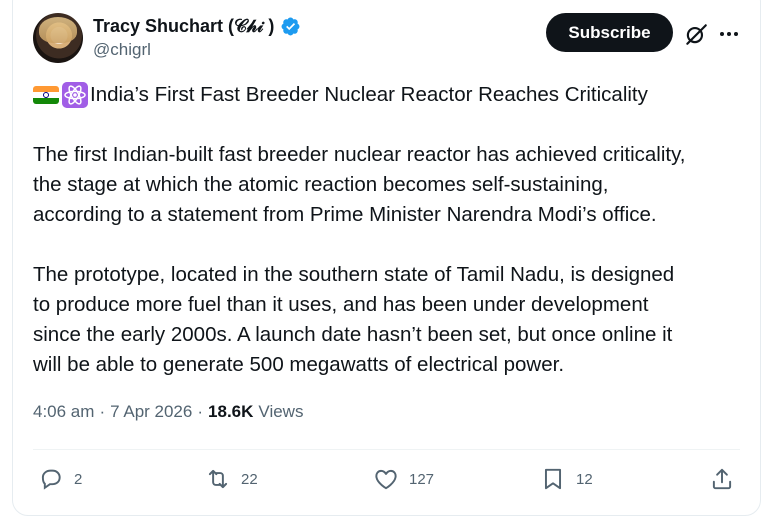 This screenshot has height=516, width=762. What do you see at coordinates (386, 449) in the screenshot?
I see `divider` at bounding box center [386, 449].